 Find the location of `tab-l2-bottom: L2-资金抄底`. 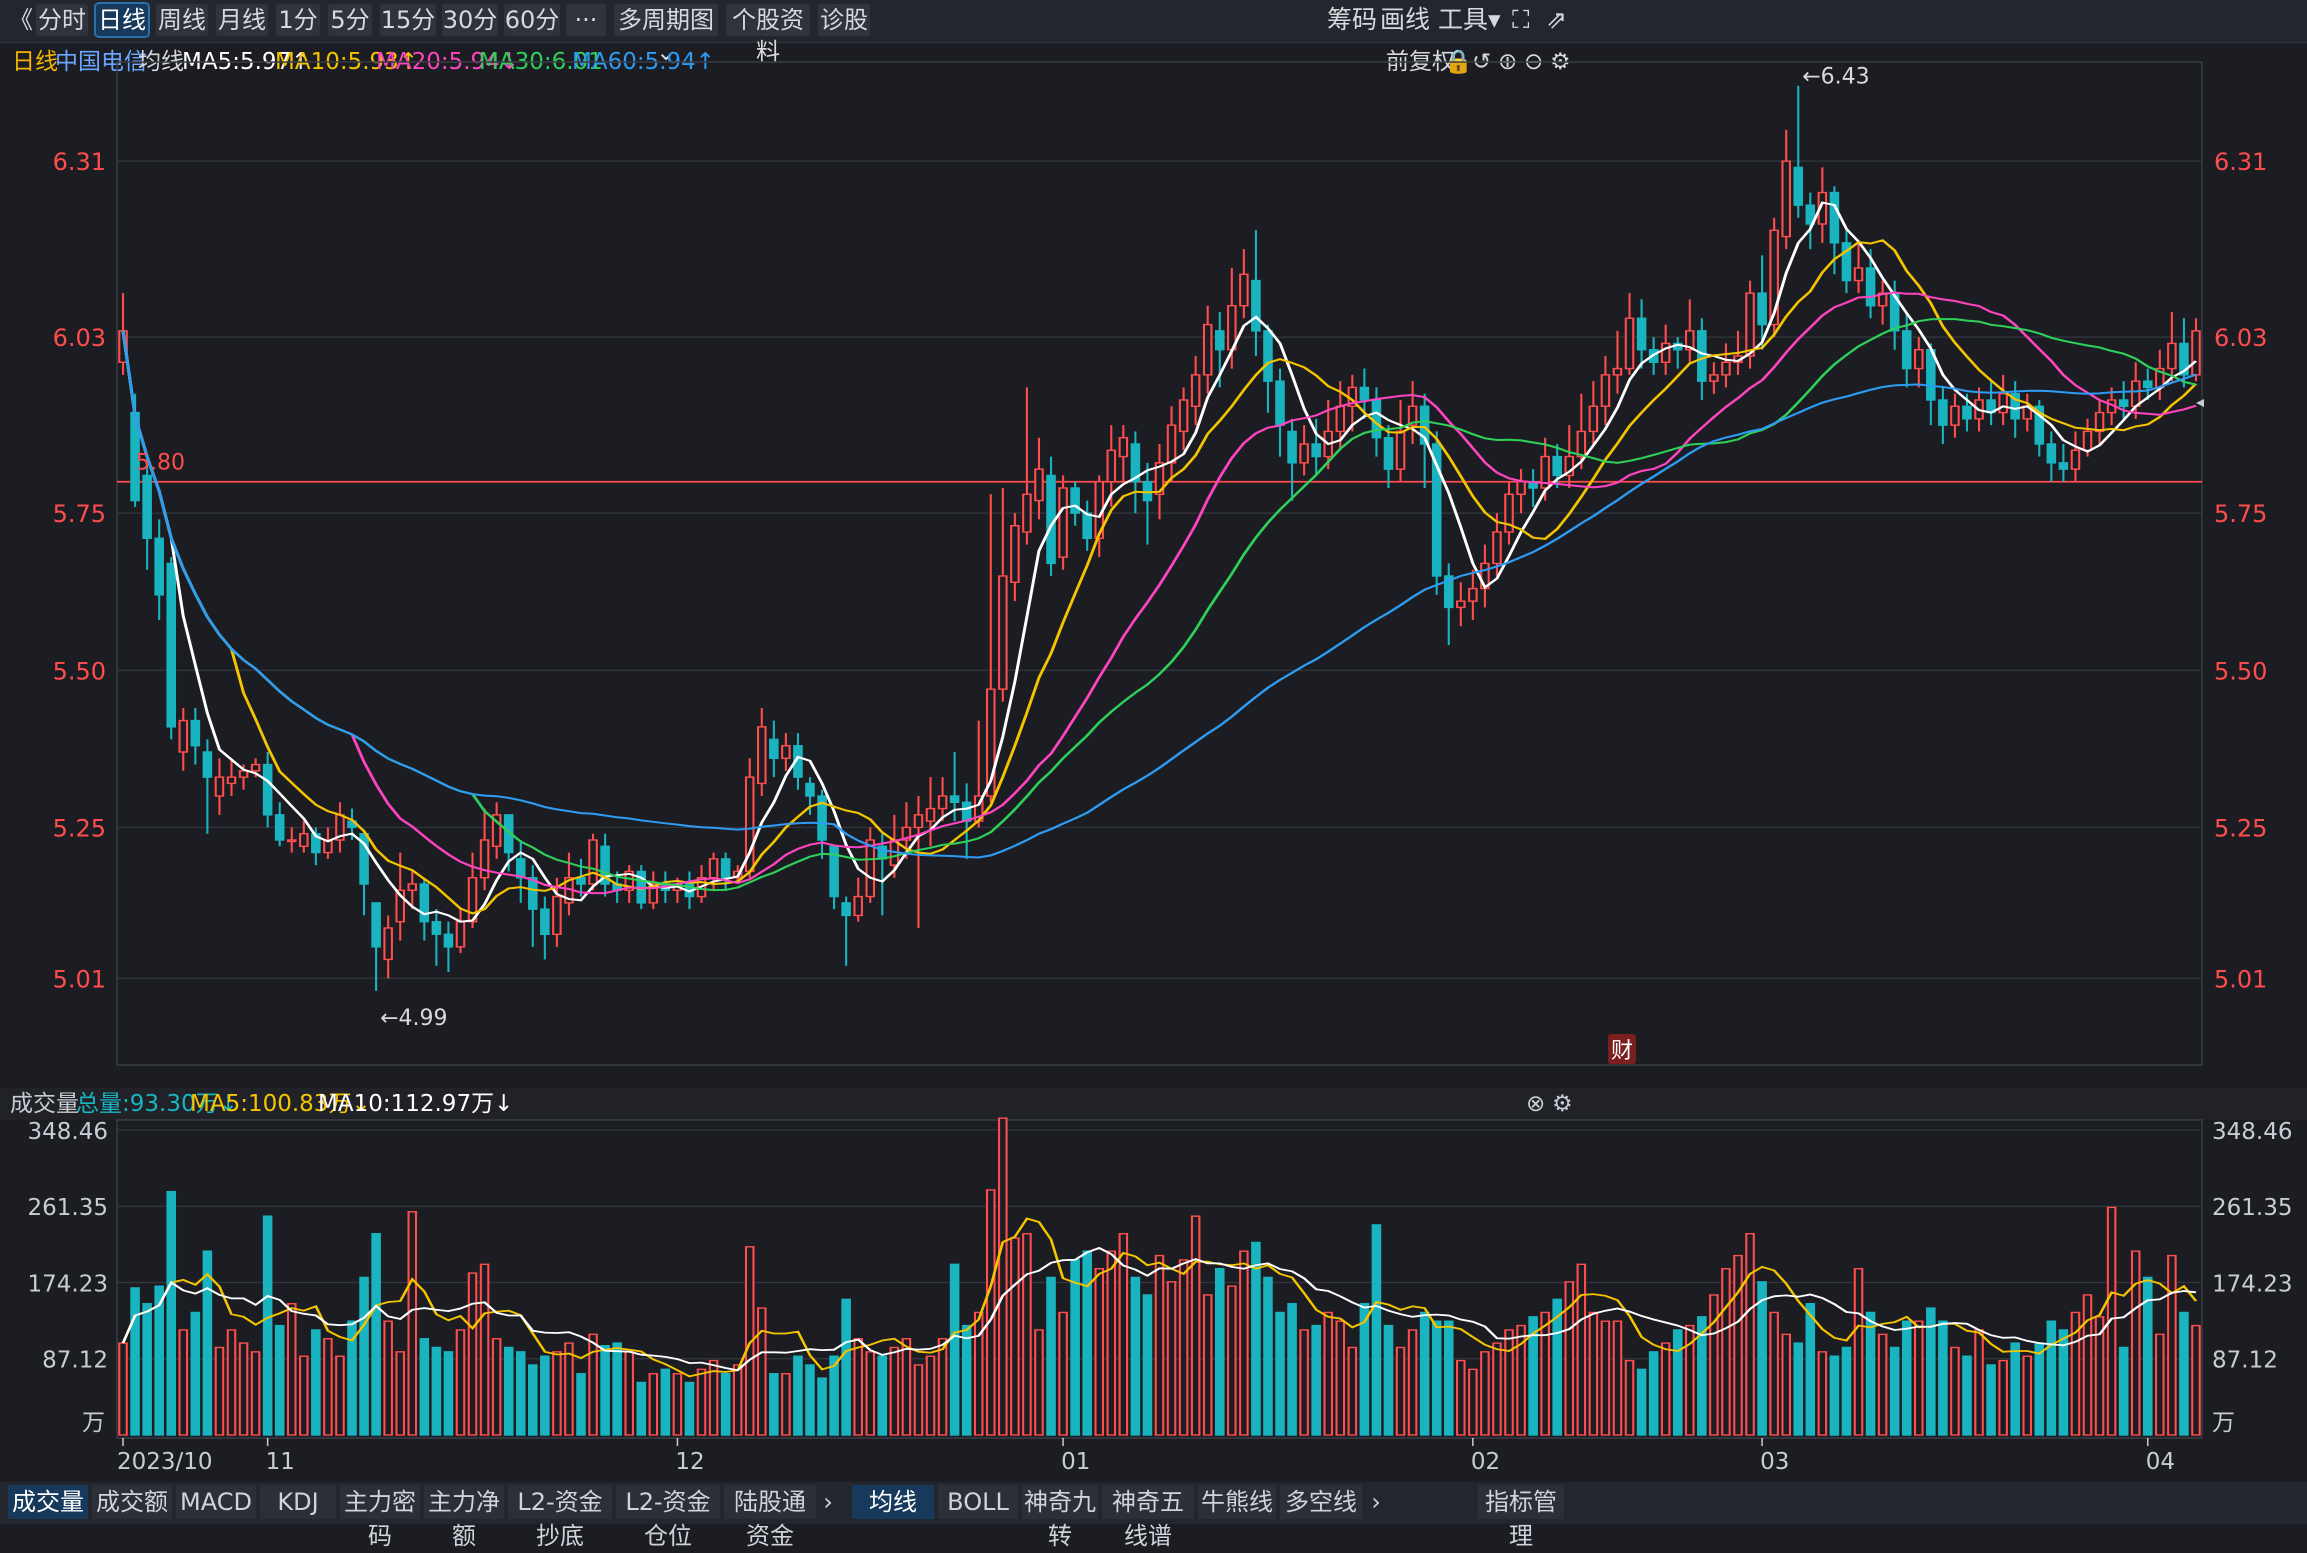

tab-l2-bottom: L2-资金抄底 is located at coordinates (560, 1517).